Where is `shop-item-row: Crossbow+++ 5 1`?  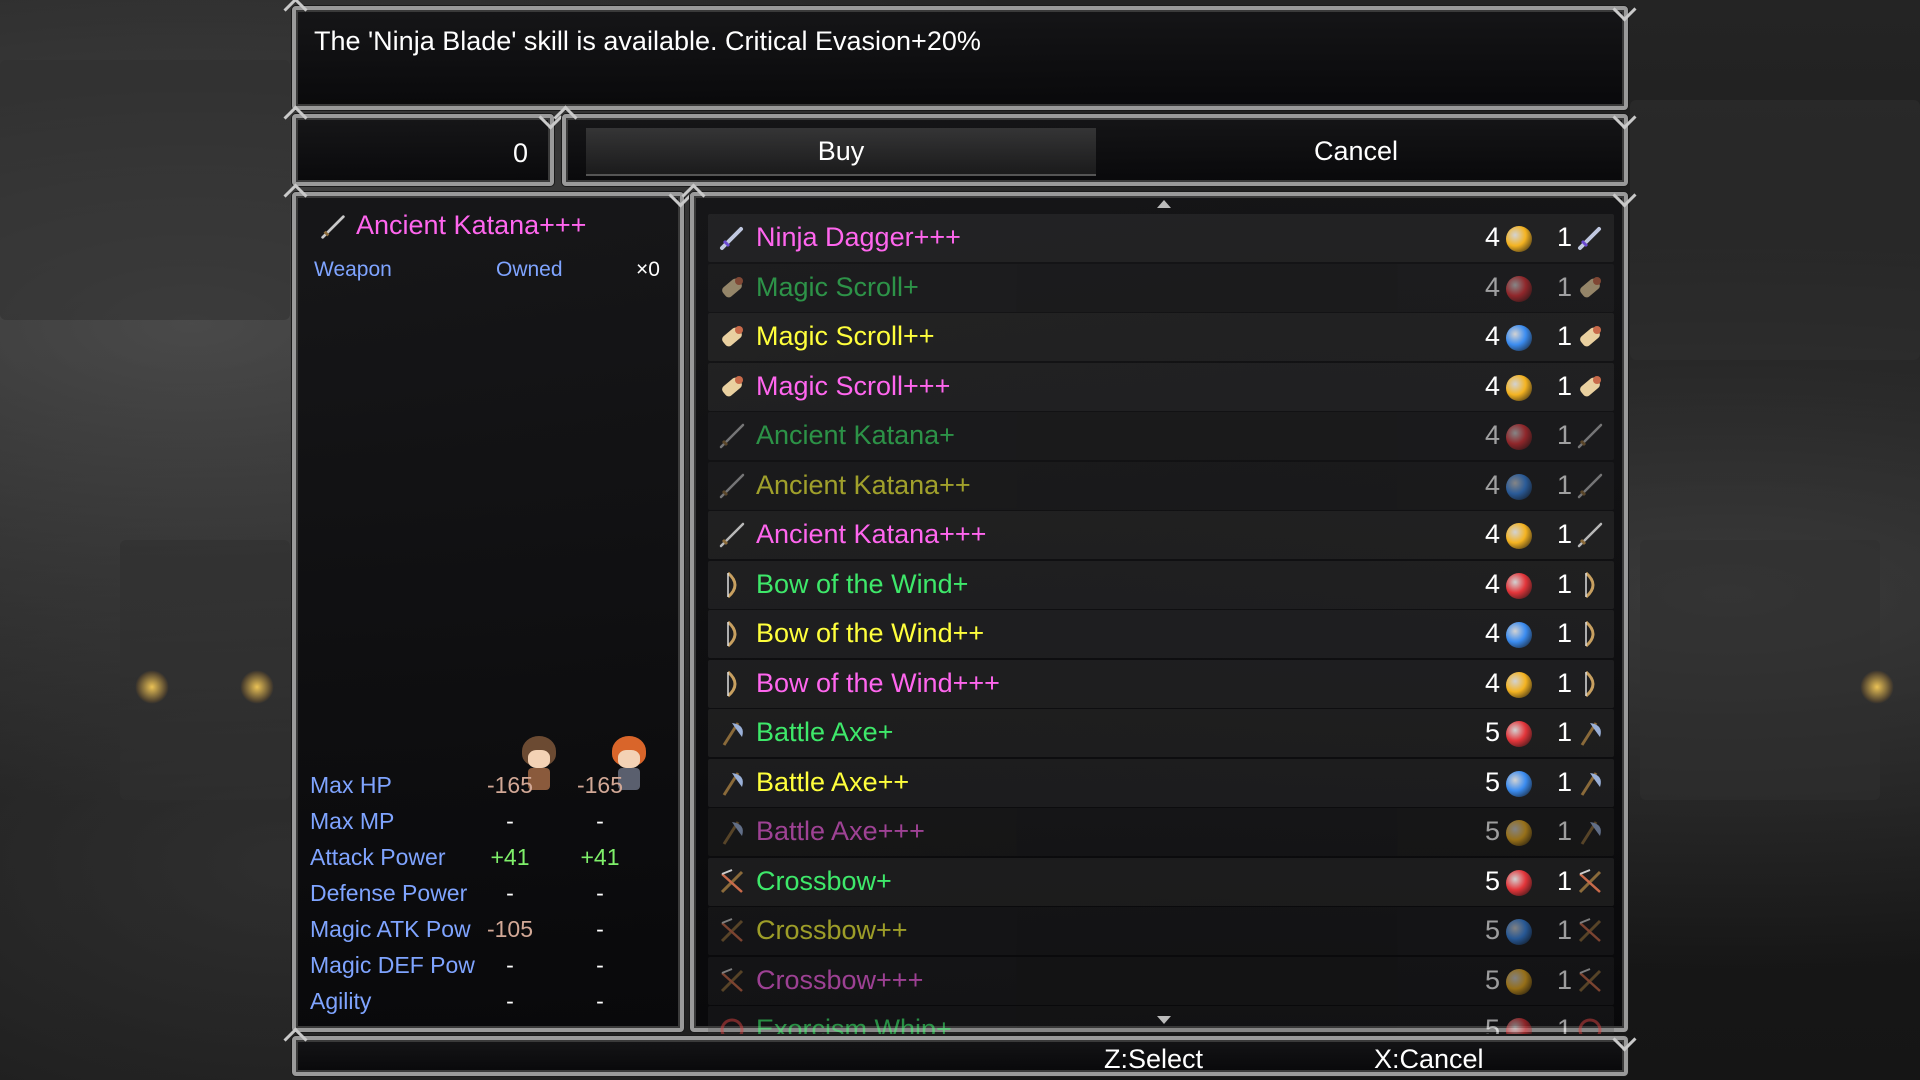 shop-item-row: Crossbow+++ 5 1 is located at coordinates (1161, 980).